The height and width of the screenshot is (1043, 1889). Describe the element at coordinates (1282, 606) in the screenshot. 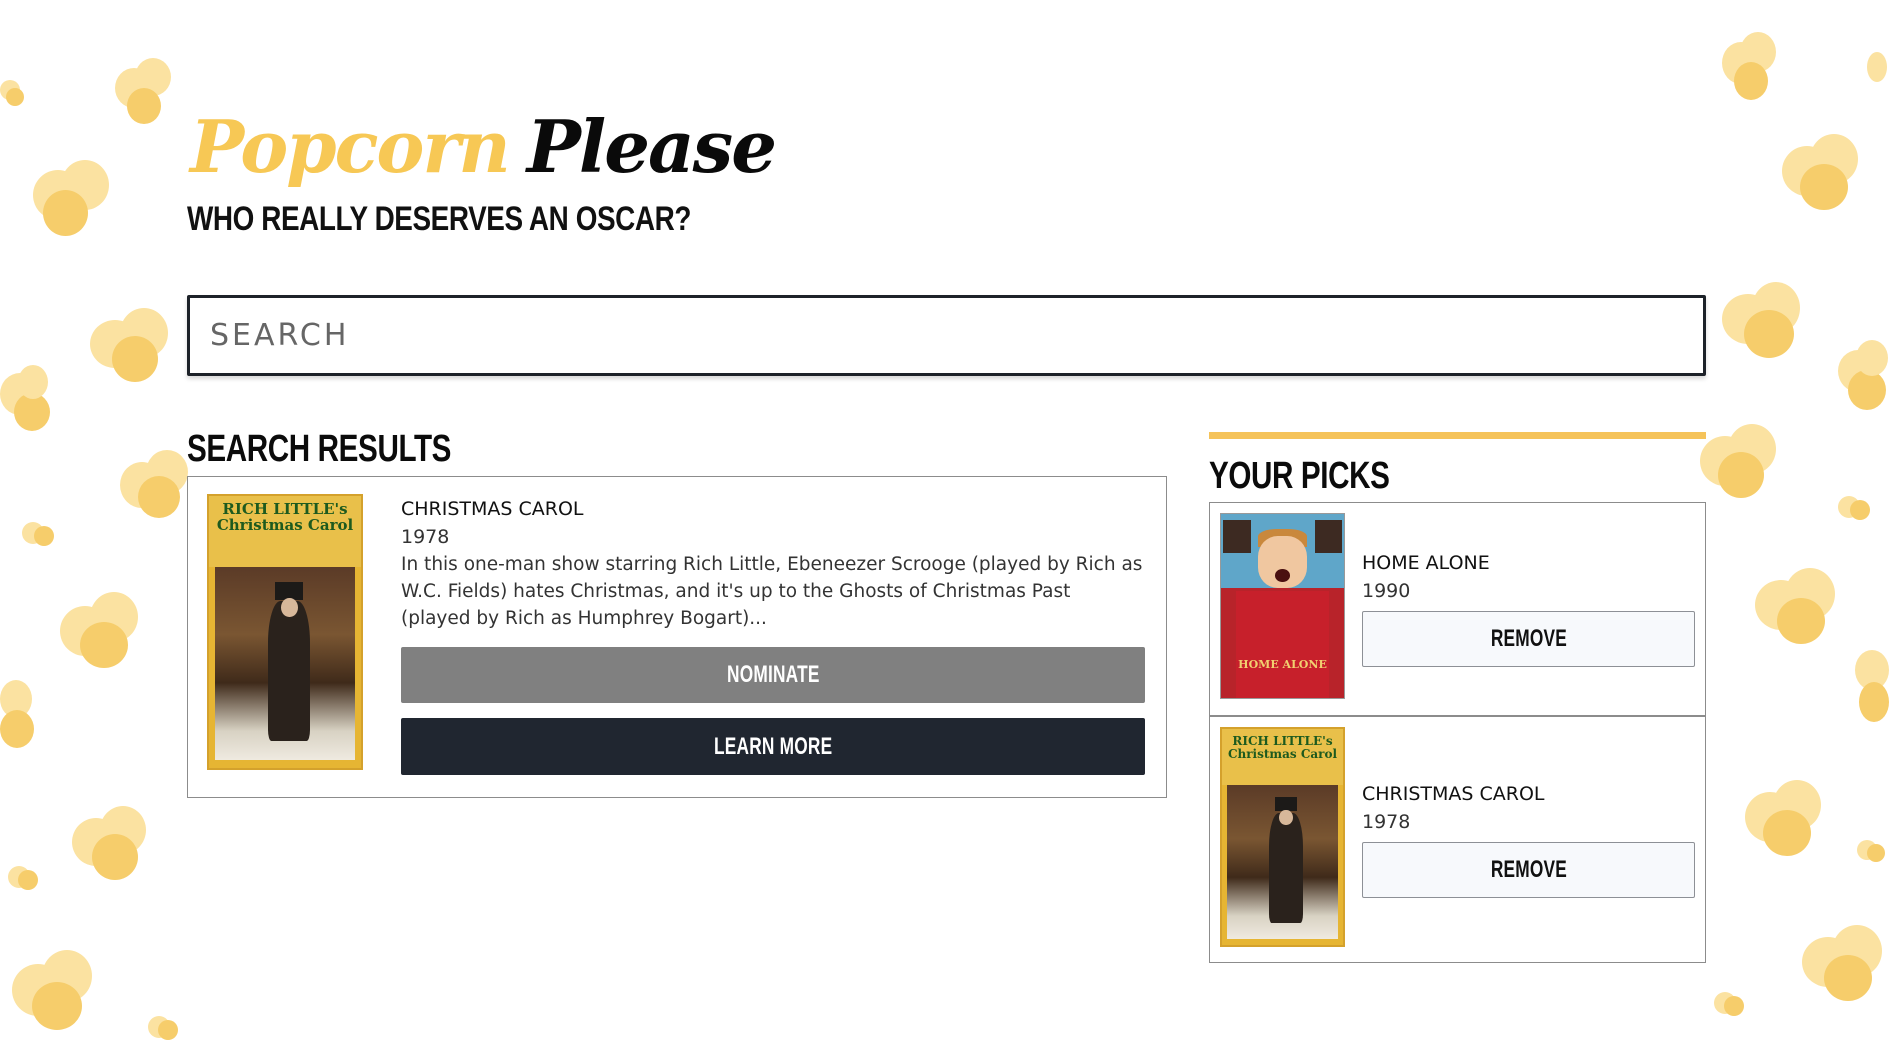

I see `movie-poster-home-alone: HOME ALONE` at that location.